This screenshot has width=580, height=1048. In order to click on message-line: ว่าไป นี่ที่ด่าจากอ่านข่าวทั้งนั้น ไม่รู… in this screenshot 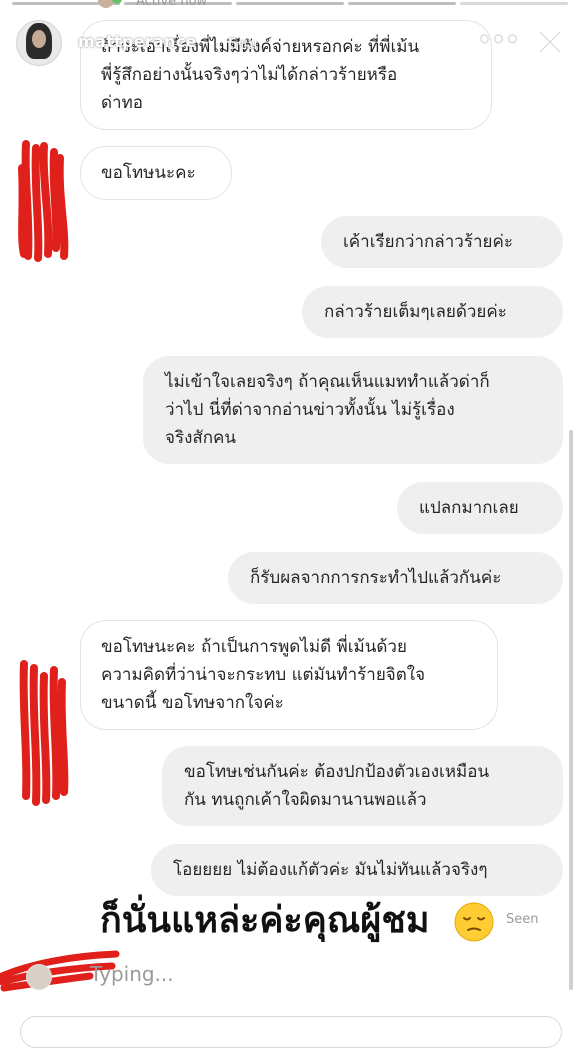, I will do `click(310, 410)`.